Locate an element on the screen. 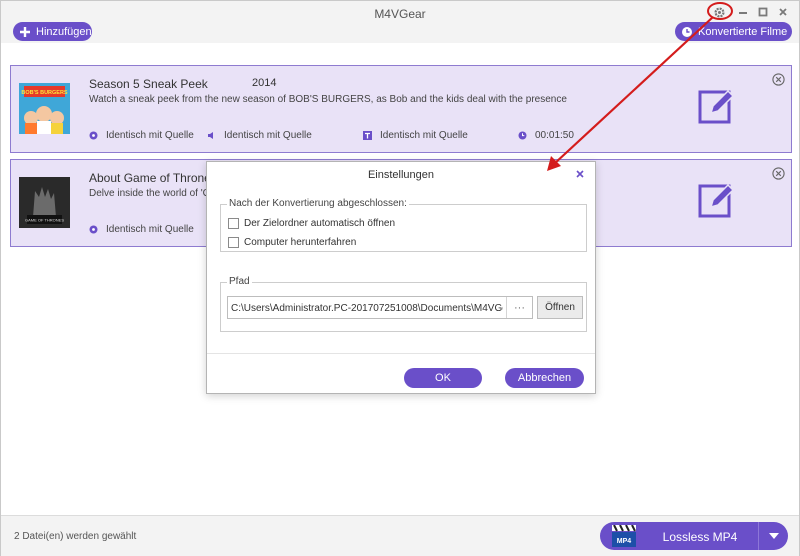  dialog-title: Einstellungen is located at coordinates (401, 175).